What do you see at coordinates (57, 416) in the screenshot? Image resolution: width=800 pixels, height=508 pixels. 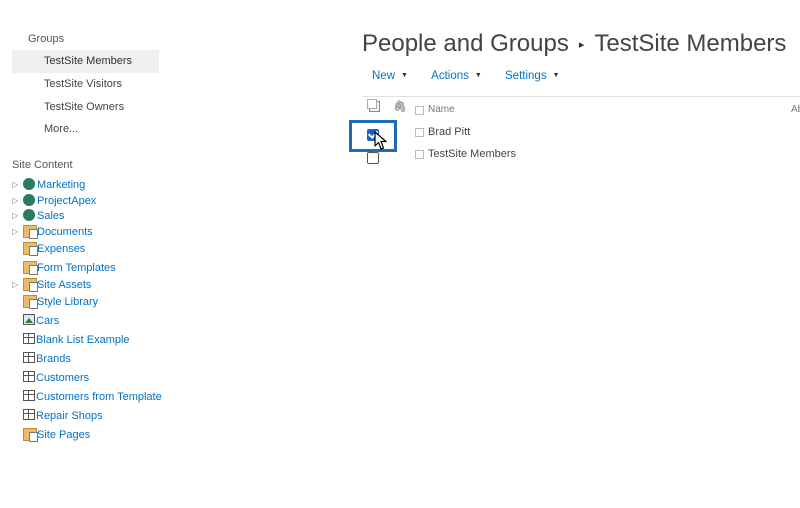 I see `site-content-item-repair-shops: Repair Shops` at bounding box center [57, 416].